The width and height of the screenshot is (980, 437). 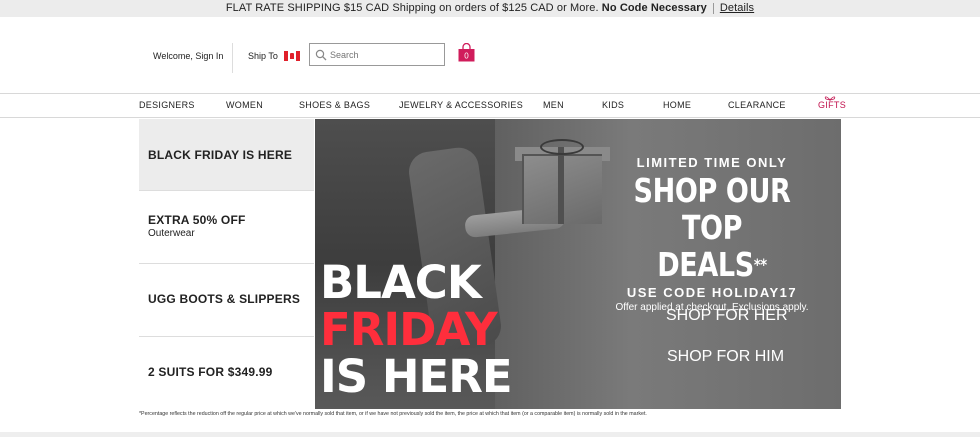 What do you see at coordinates (409, 329) in the screenshot?
I see `headline-line-2: FRIDAY` at bounding box center [409, 329].